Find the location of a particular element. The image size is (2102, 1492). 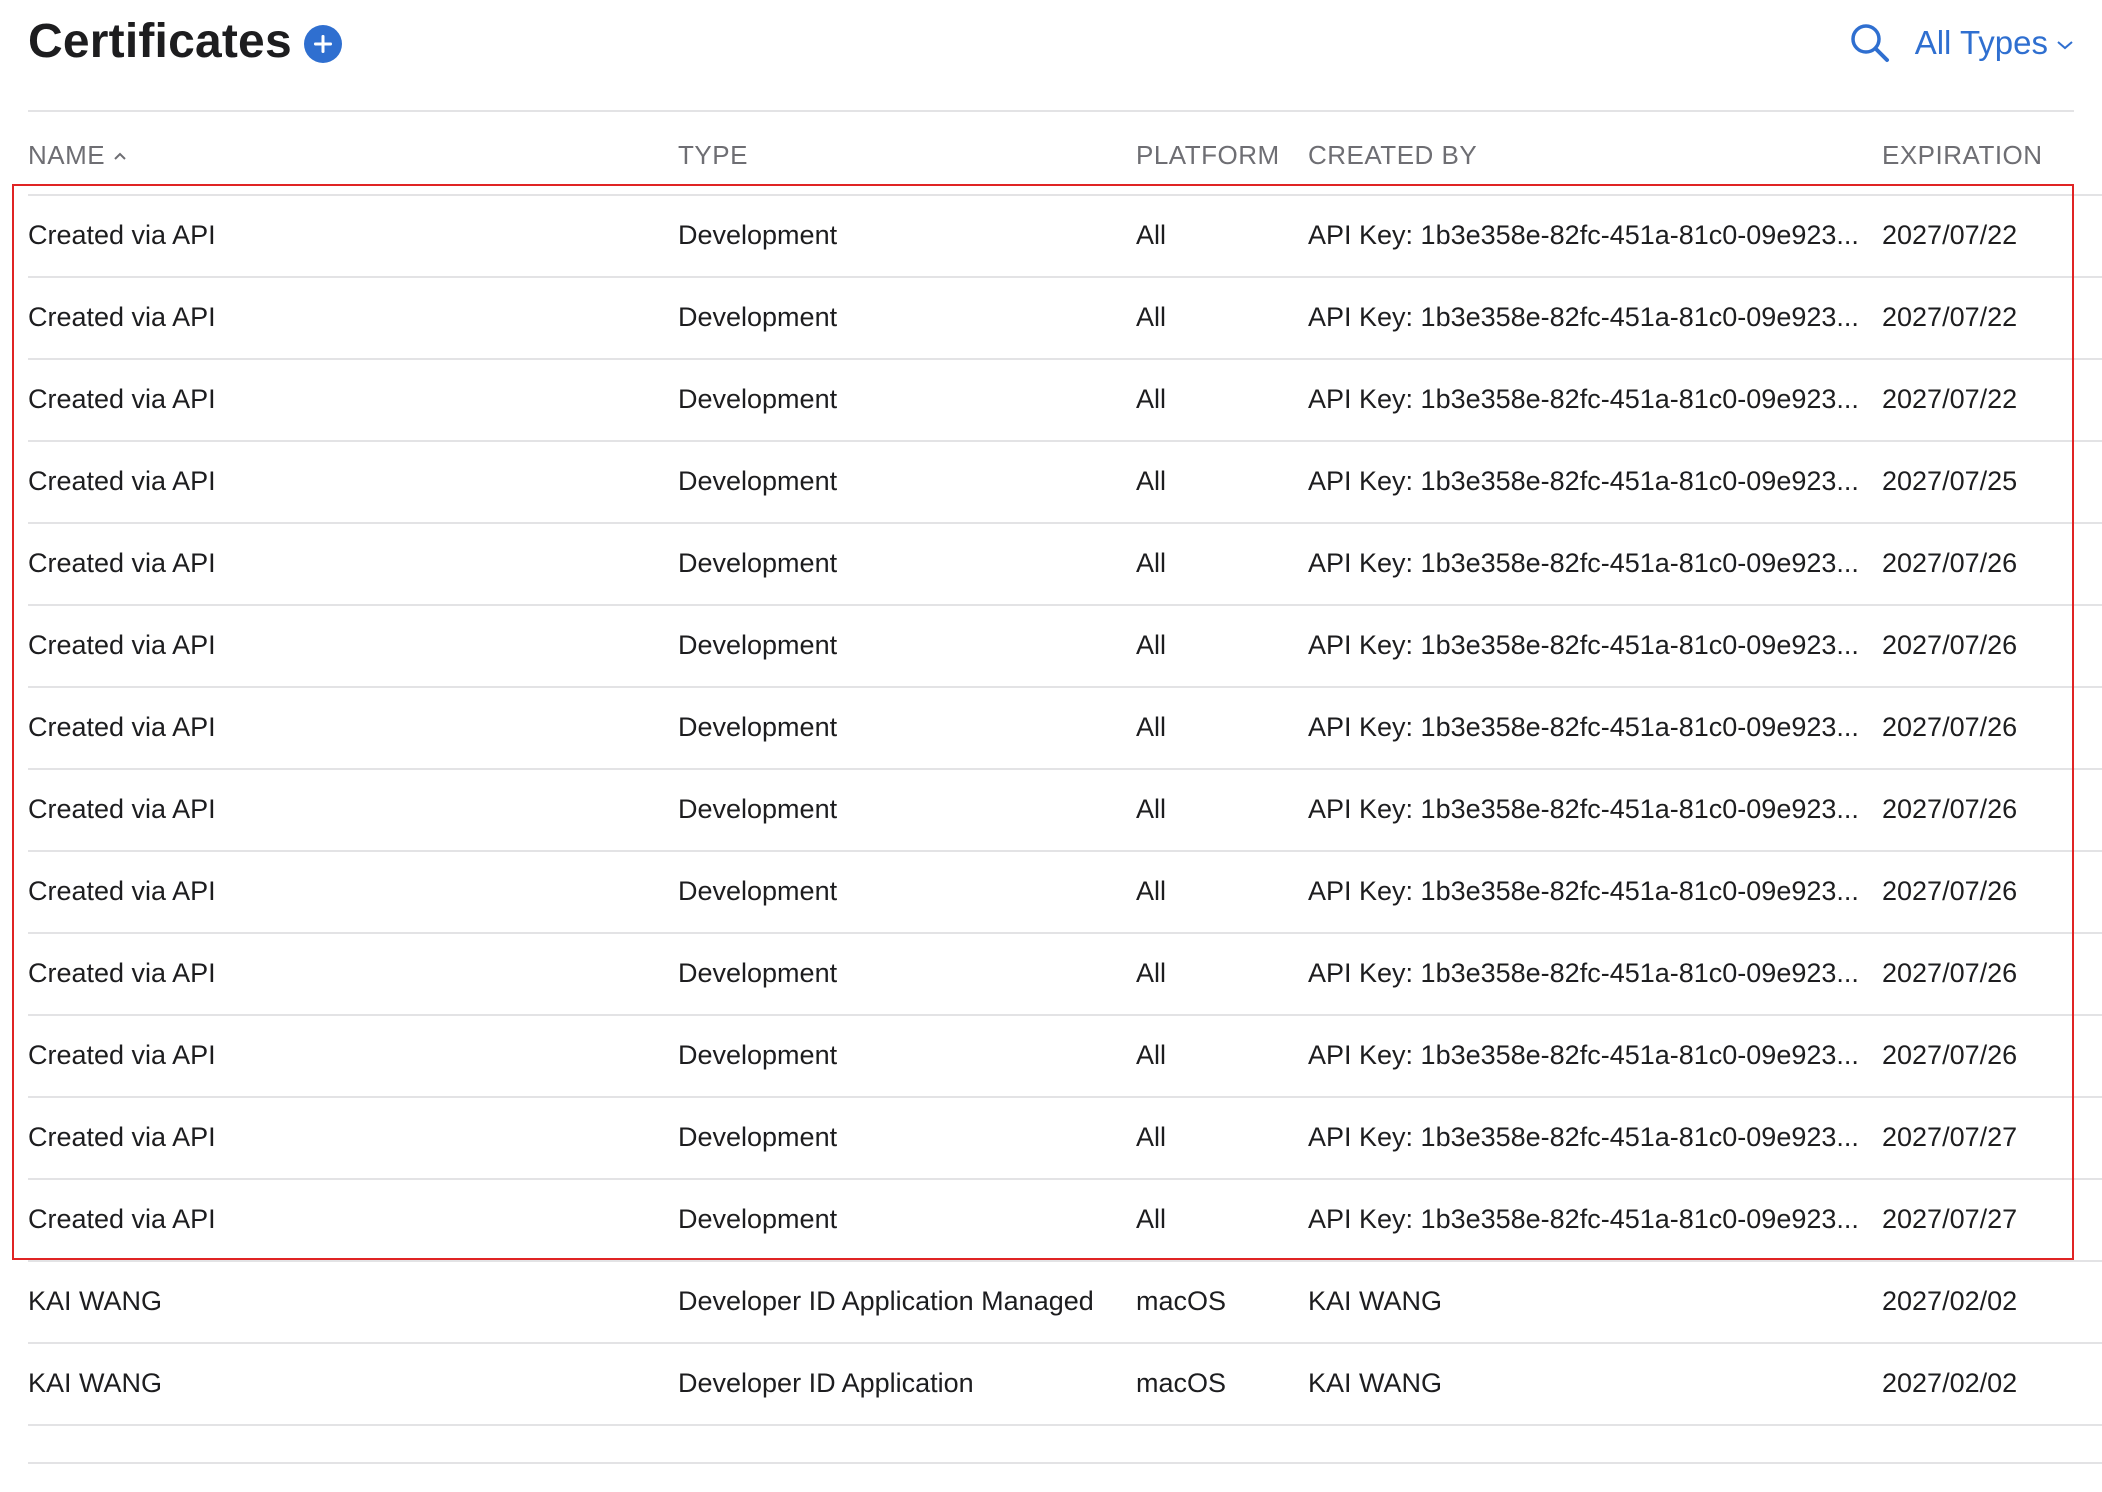

header-tools: All Types is located at coordinates (1960, 43).